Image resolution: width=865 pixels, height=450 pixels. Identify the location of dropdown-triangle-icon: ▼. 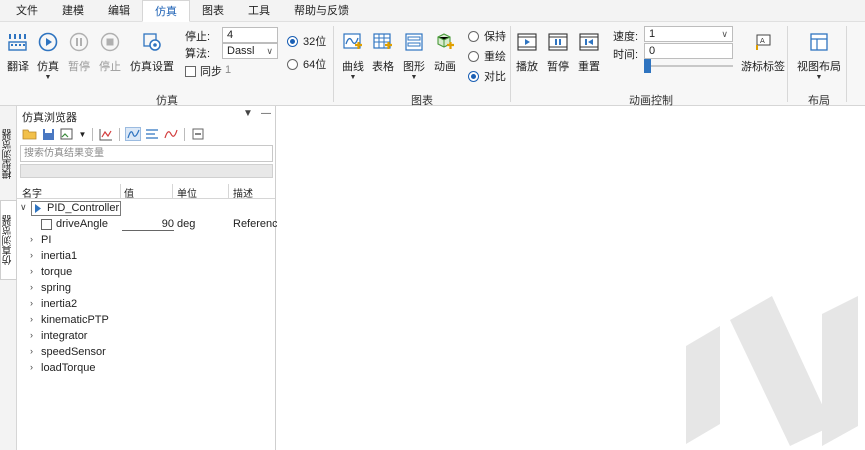
(248, 113).